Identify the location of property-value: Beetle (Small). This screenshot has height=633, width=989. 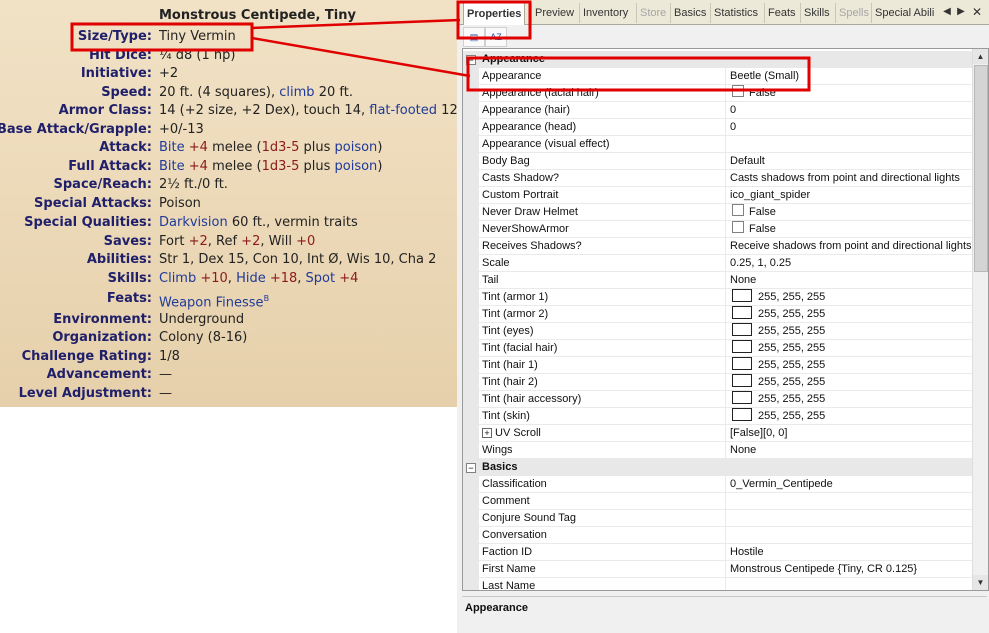
(851, 76).